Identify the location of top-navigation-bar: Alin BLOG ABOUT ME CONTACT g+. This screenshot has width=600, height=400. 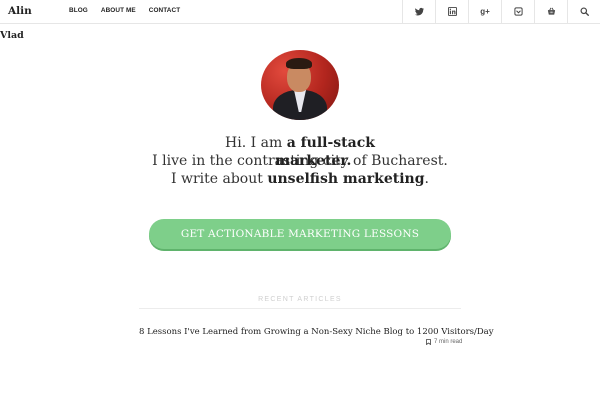
(300, 12).